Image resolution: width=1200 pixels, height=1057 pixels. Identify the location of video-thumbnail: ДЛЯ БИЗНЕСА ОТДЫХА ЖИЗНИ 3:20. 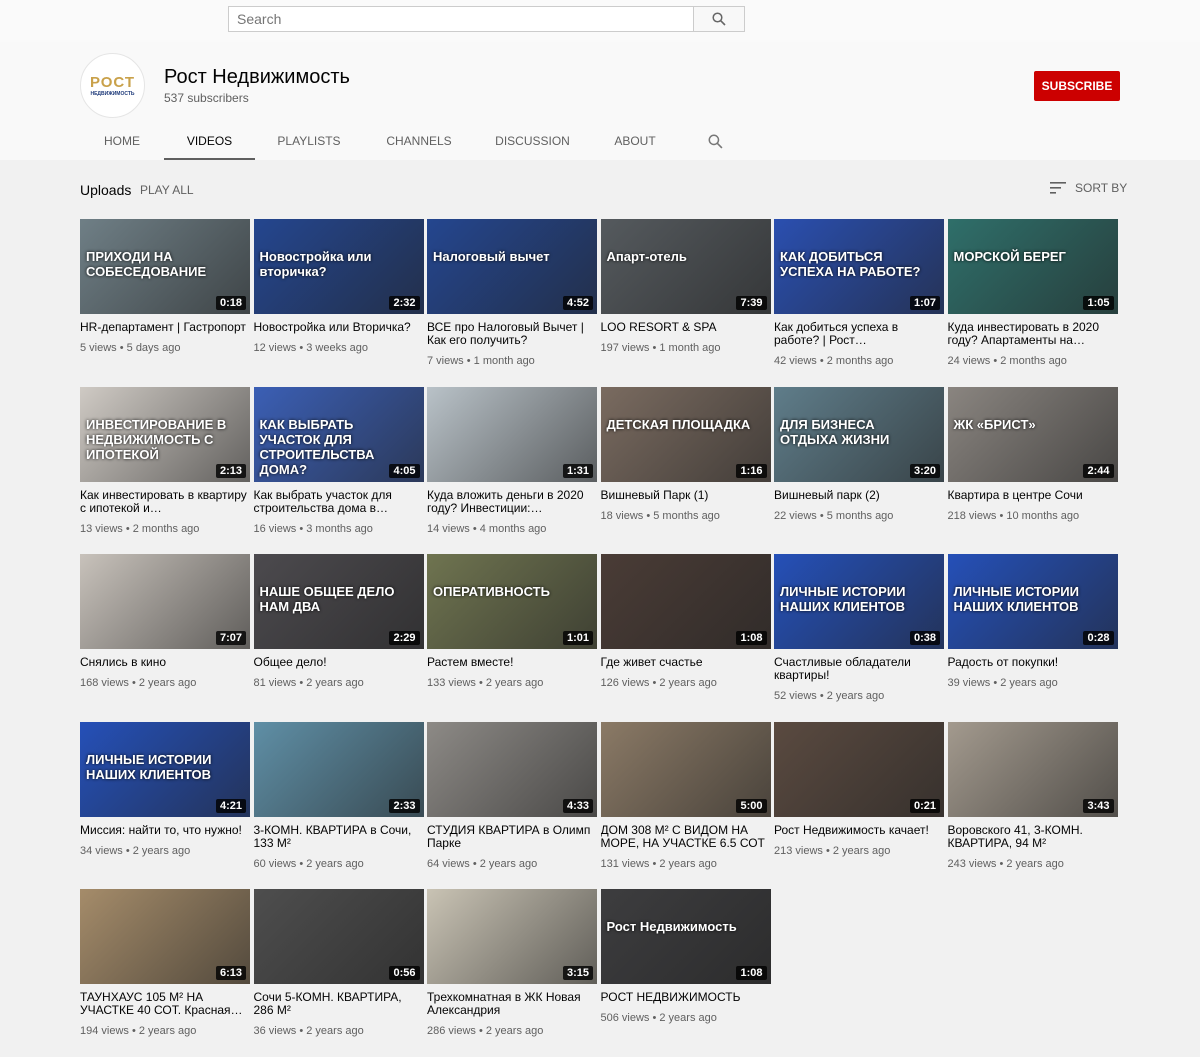
(859, 434).